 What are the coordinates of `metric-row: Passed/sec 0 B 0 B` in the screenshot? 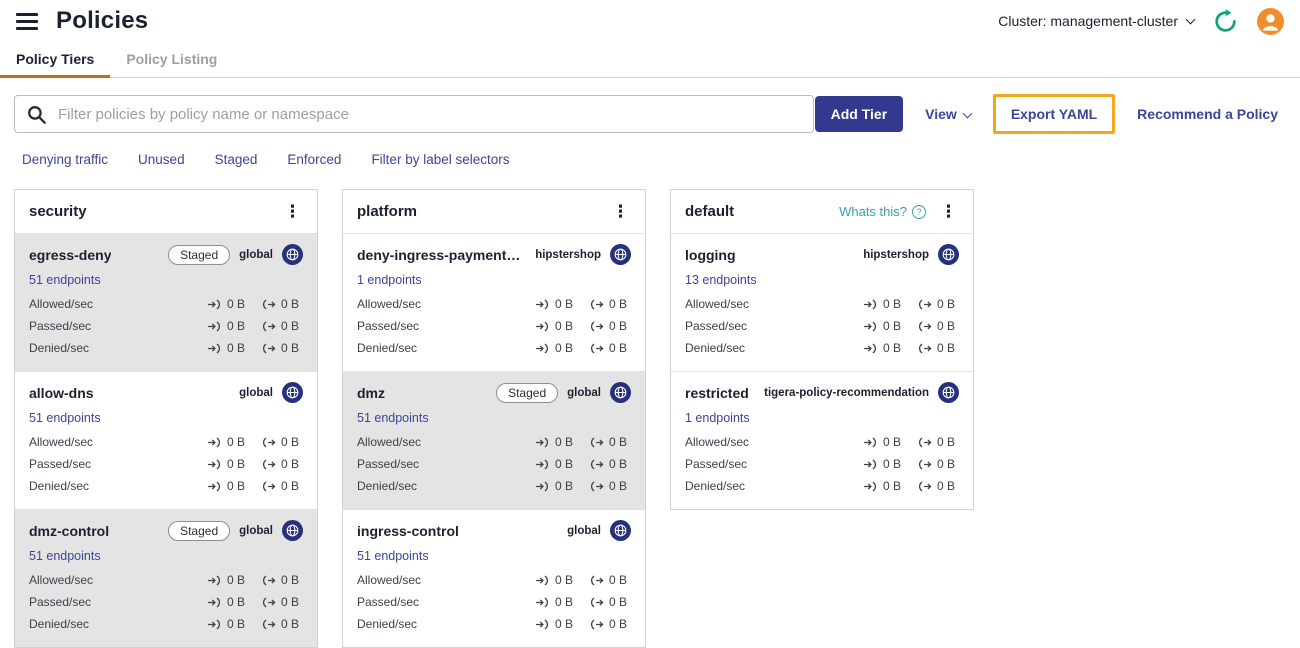 It's located at (494, 326).